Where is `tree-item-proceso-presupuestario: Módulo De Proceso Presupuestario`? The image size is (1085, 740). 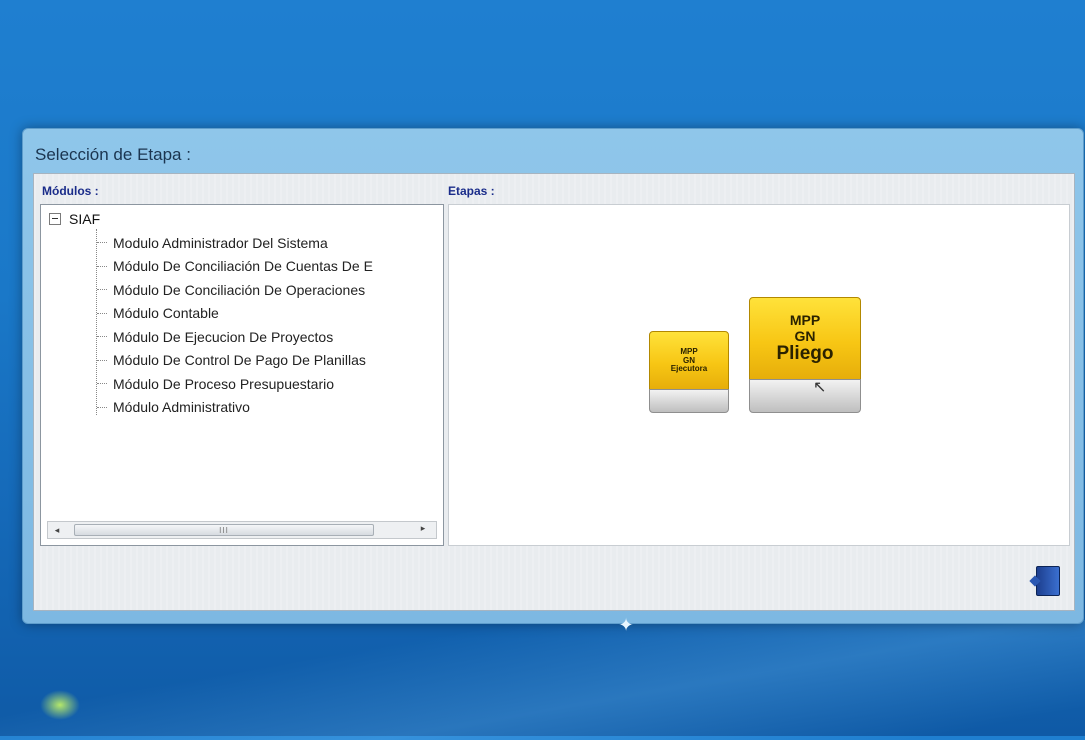
tree-item-proceso-presupuestario: Módulo De Proceso Presupuestario is located at coordinates (235, 384).